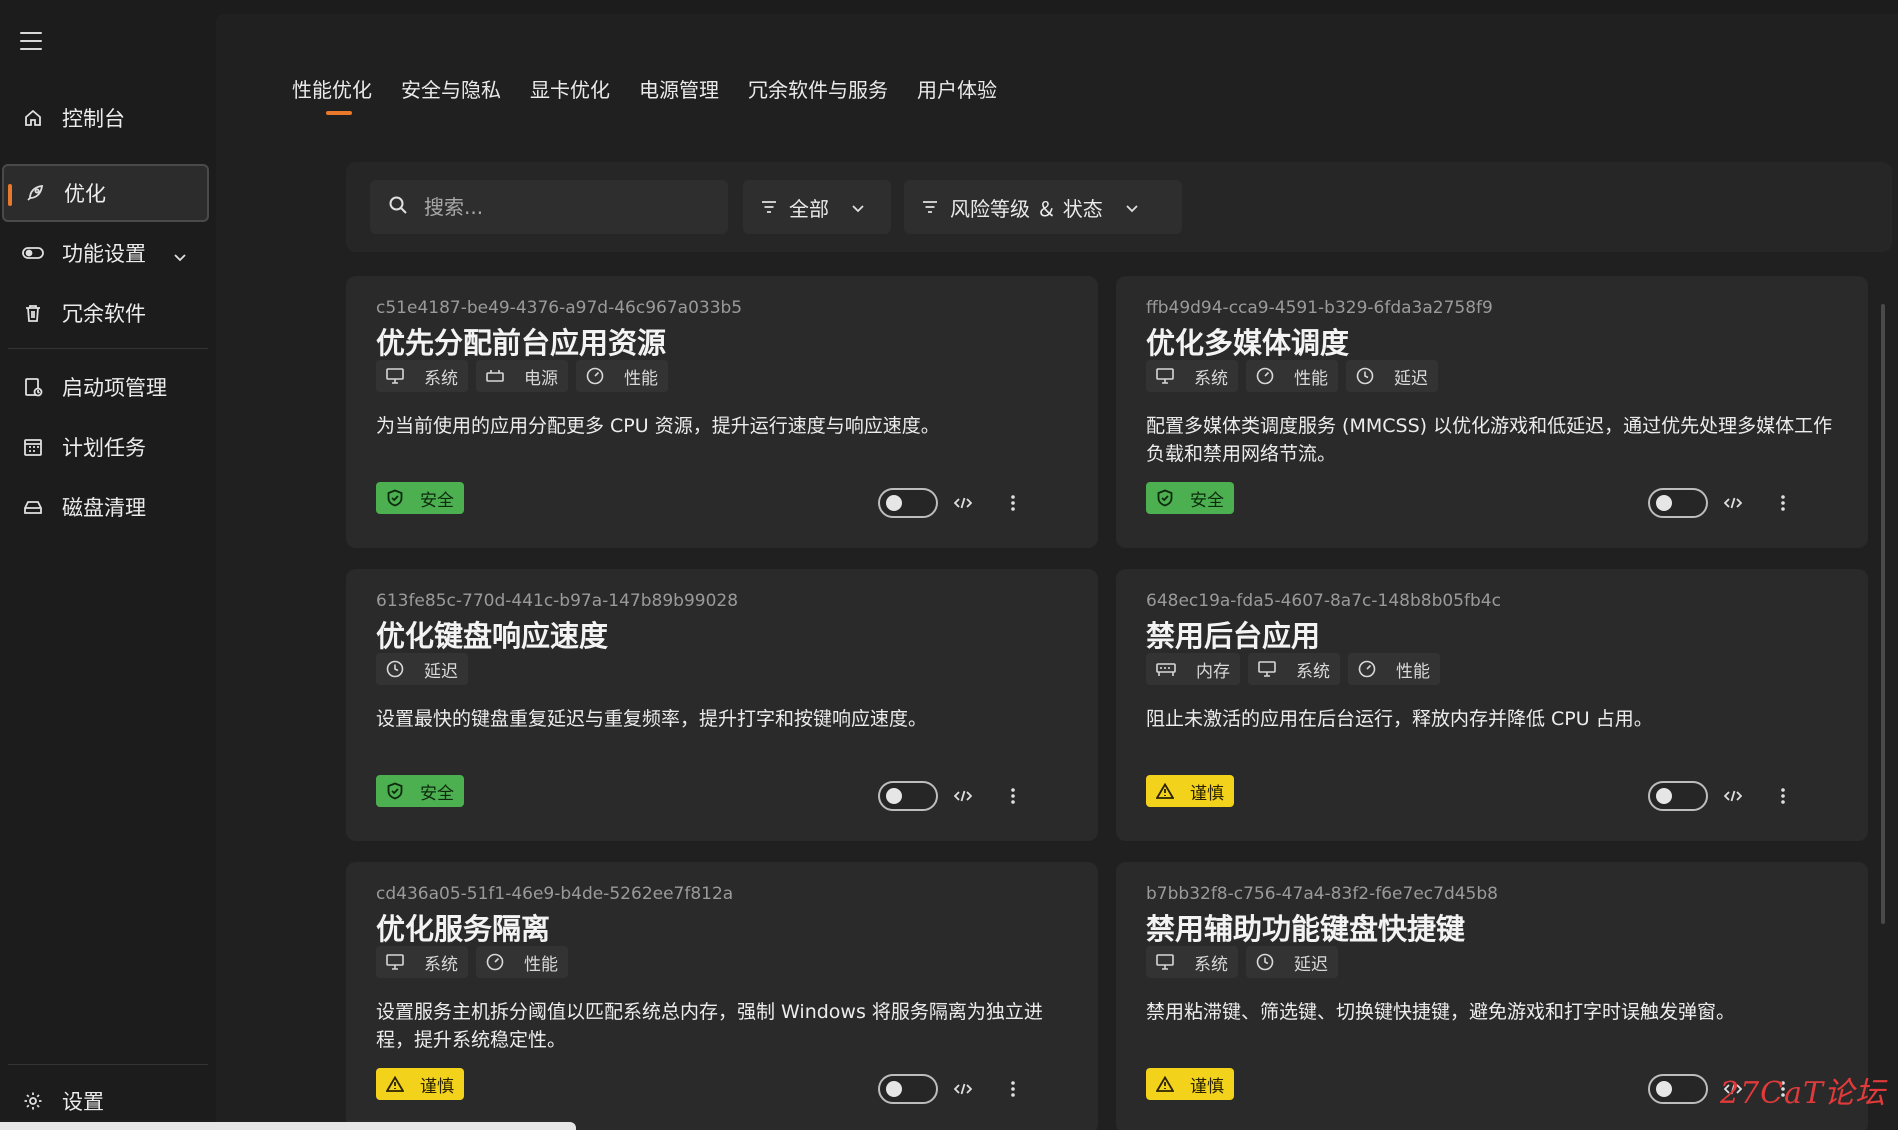 The height and width of the screenshot is (1130, 1898). What do you see at coordinates (1803, 1093) in the screenshot?
I see `watermark: 27CaT论坛` at bounding box center [1803, 1093].